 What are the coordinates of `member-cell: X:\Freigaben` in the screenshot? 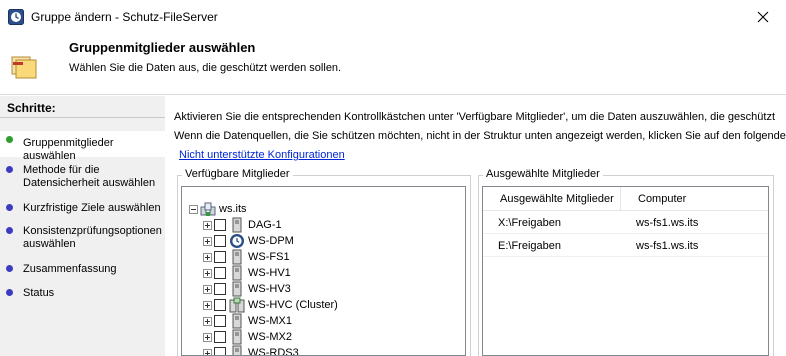 It's located at (529, 223).